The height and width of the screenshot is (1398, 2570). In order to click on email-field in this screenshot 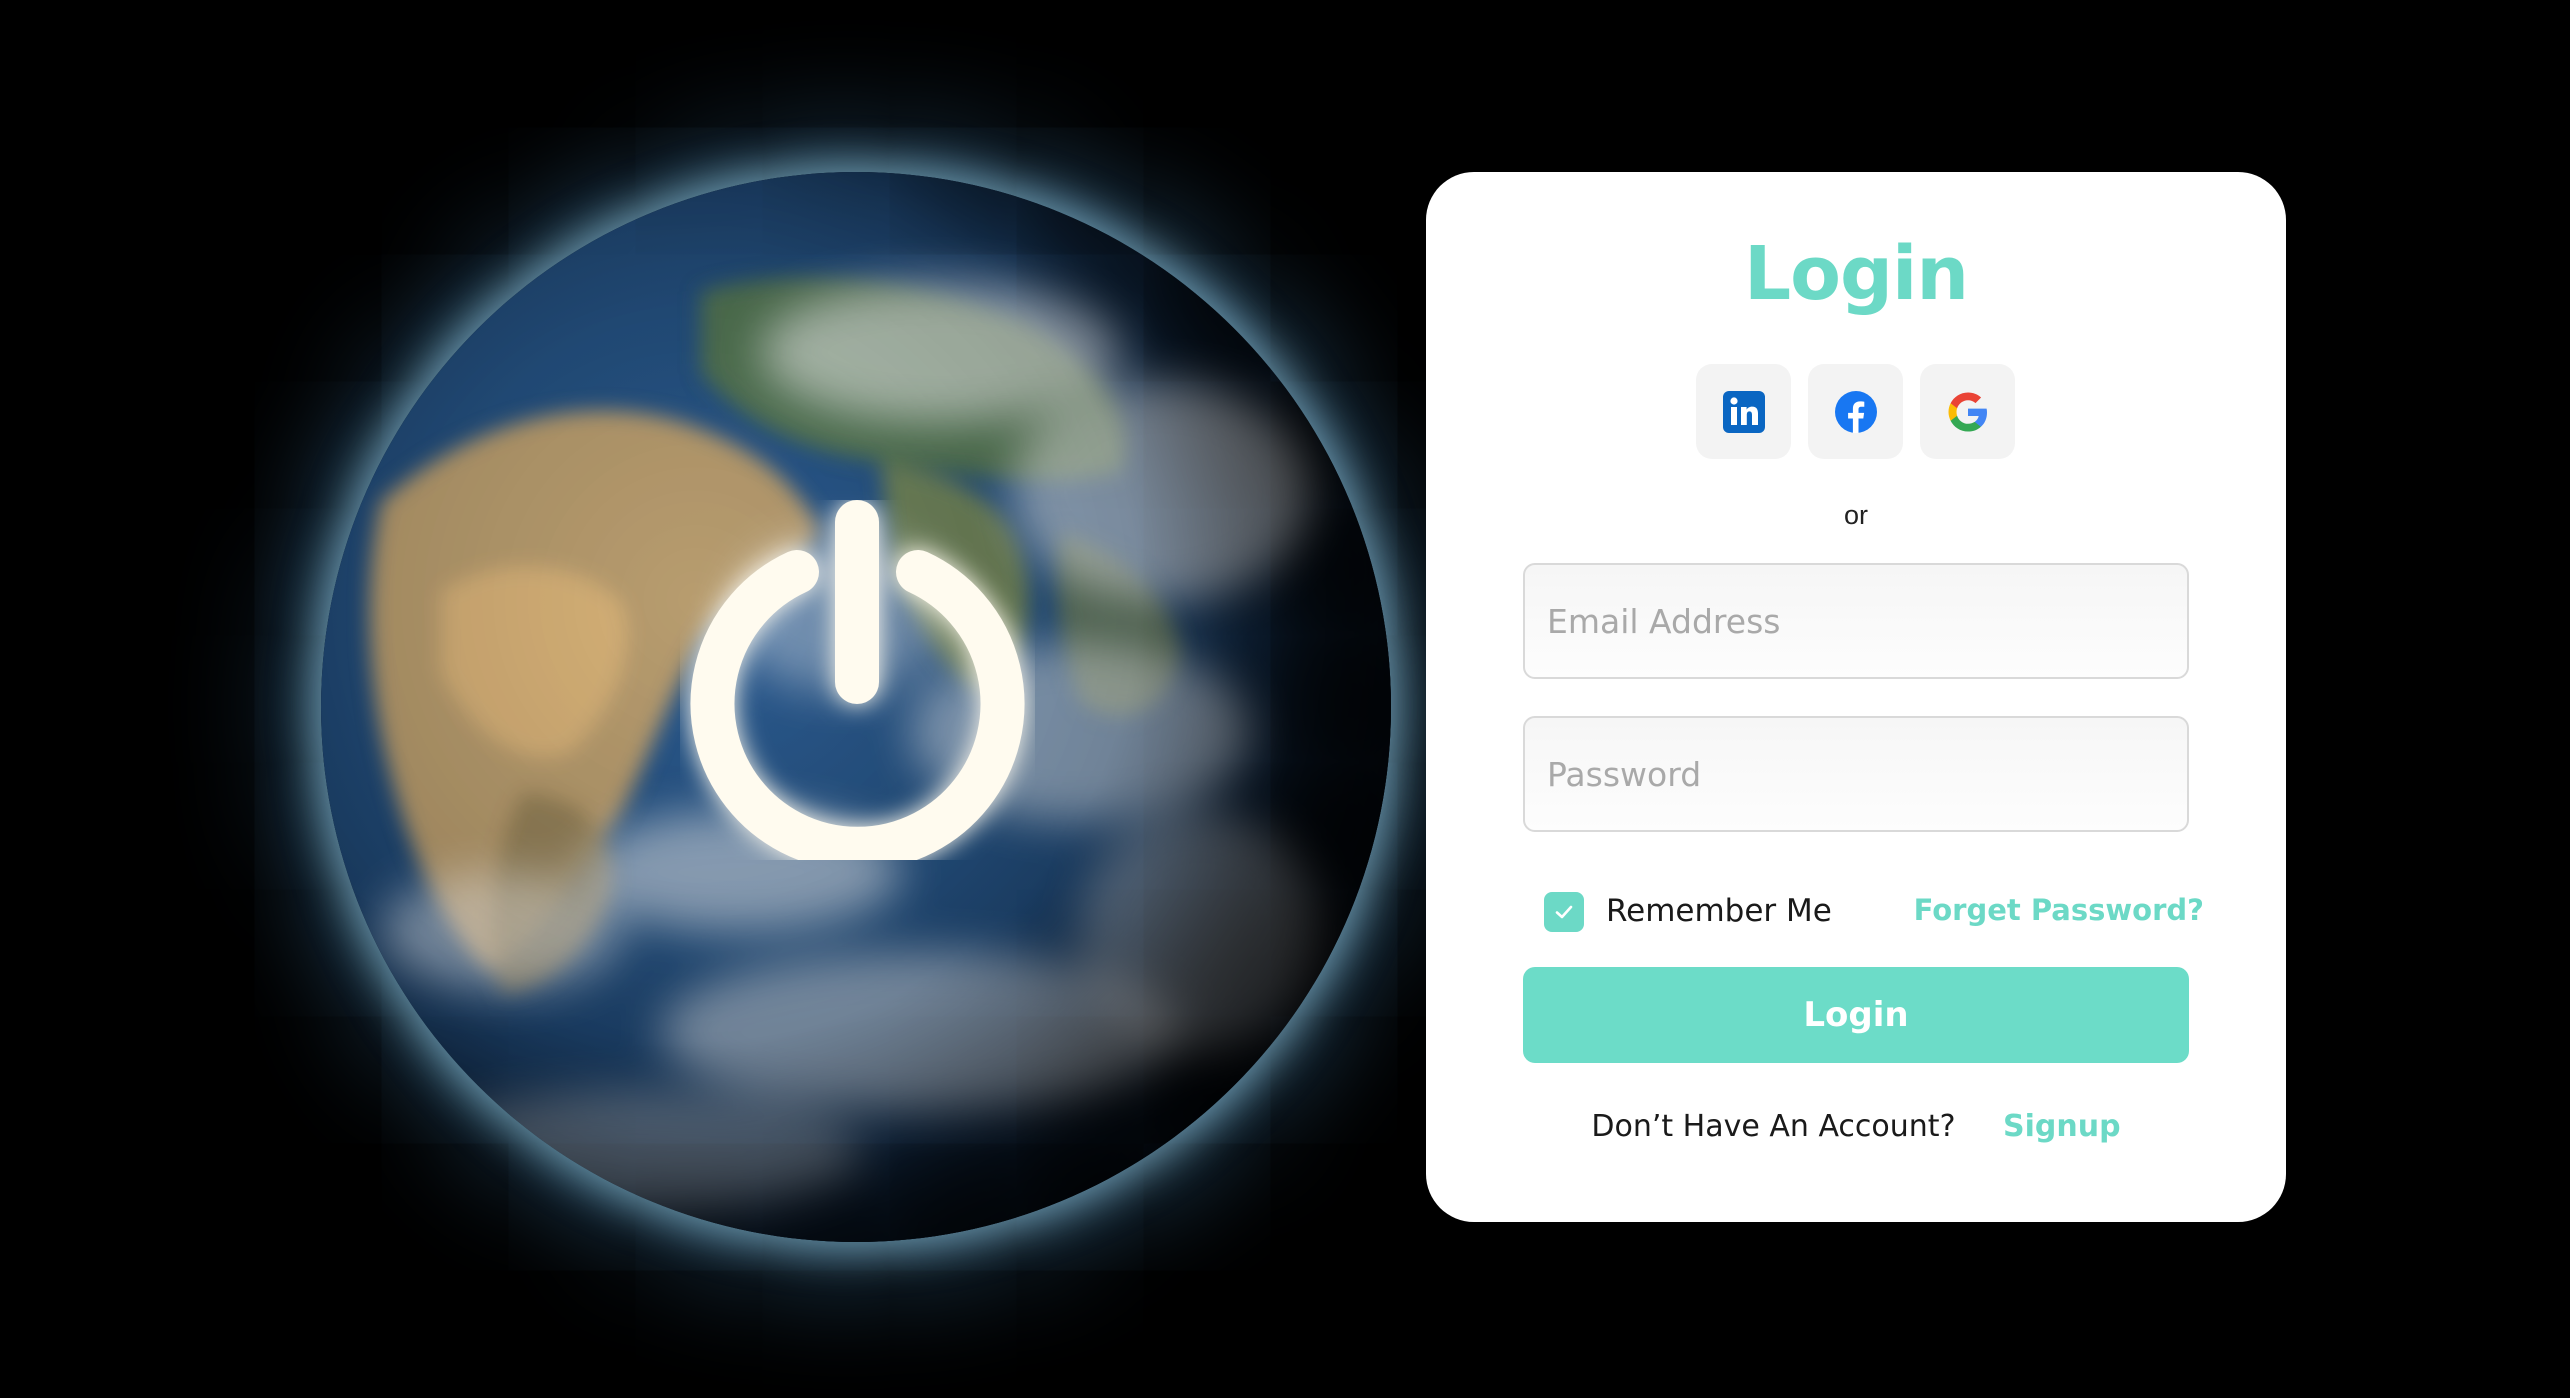, I will do `click(1856, 621)`.